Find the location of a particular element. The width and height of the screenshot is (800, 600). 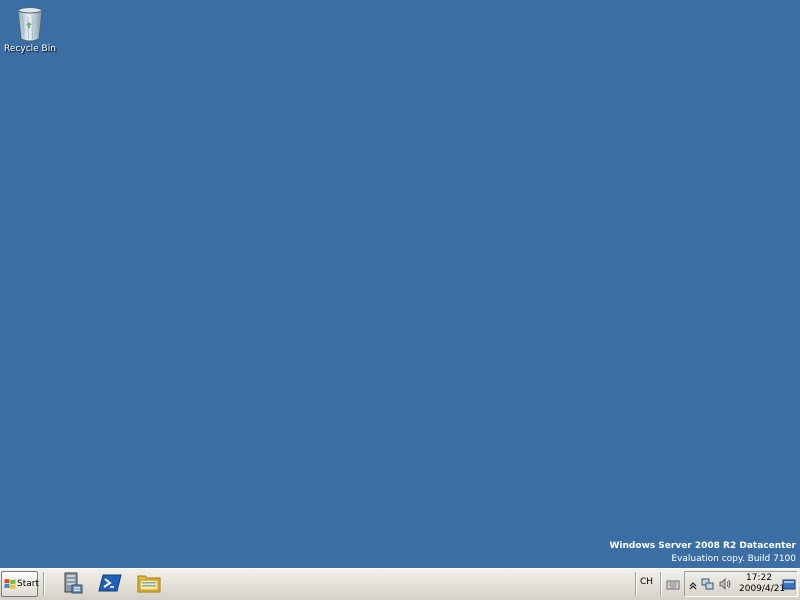

network-tray-button is located at coordinates (708, 585).